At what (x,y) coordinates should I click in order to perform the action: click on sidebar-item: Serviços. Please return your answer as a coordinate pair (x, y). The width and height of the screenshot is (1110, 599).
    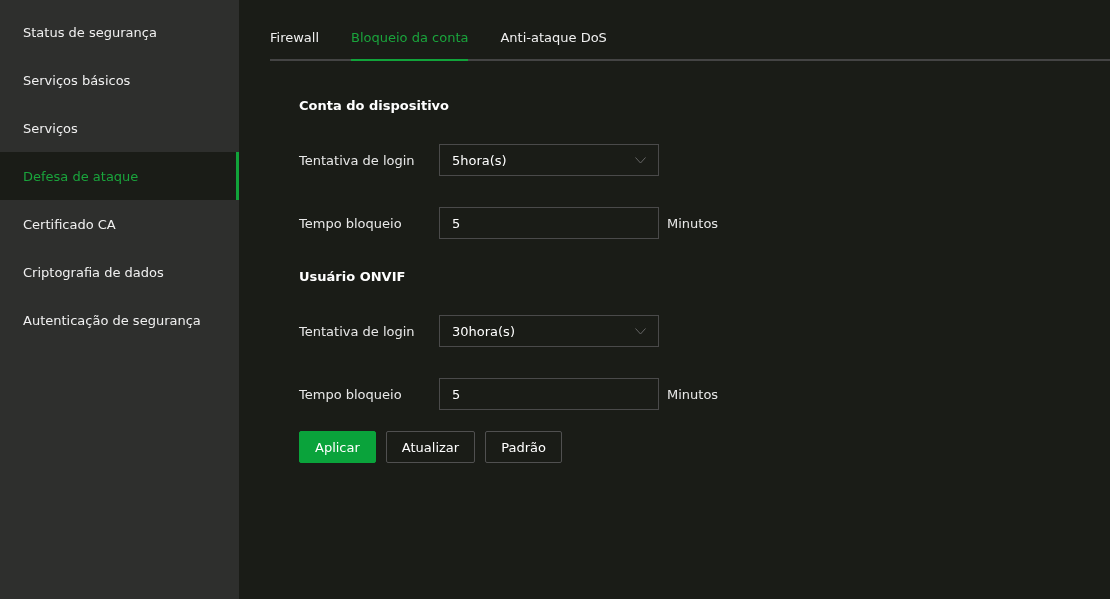
    Looking at the image, I should click on (119, 128).